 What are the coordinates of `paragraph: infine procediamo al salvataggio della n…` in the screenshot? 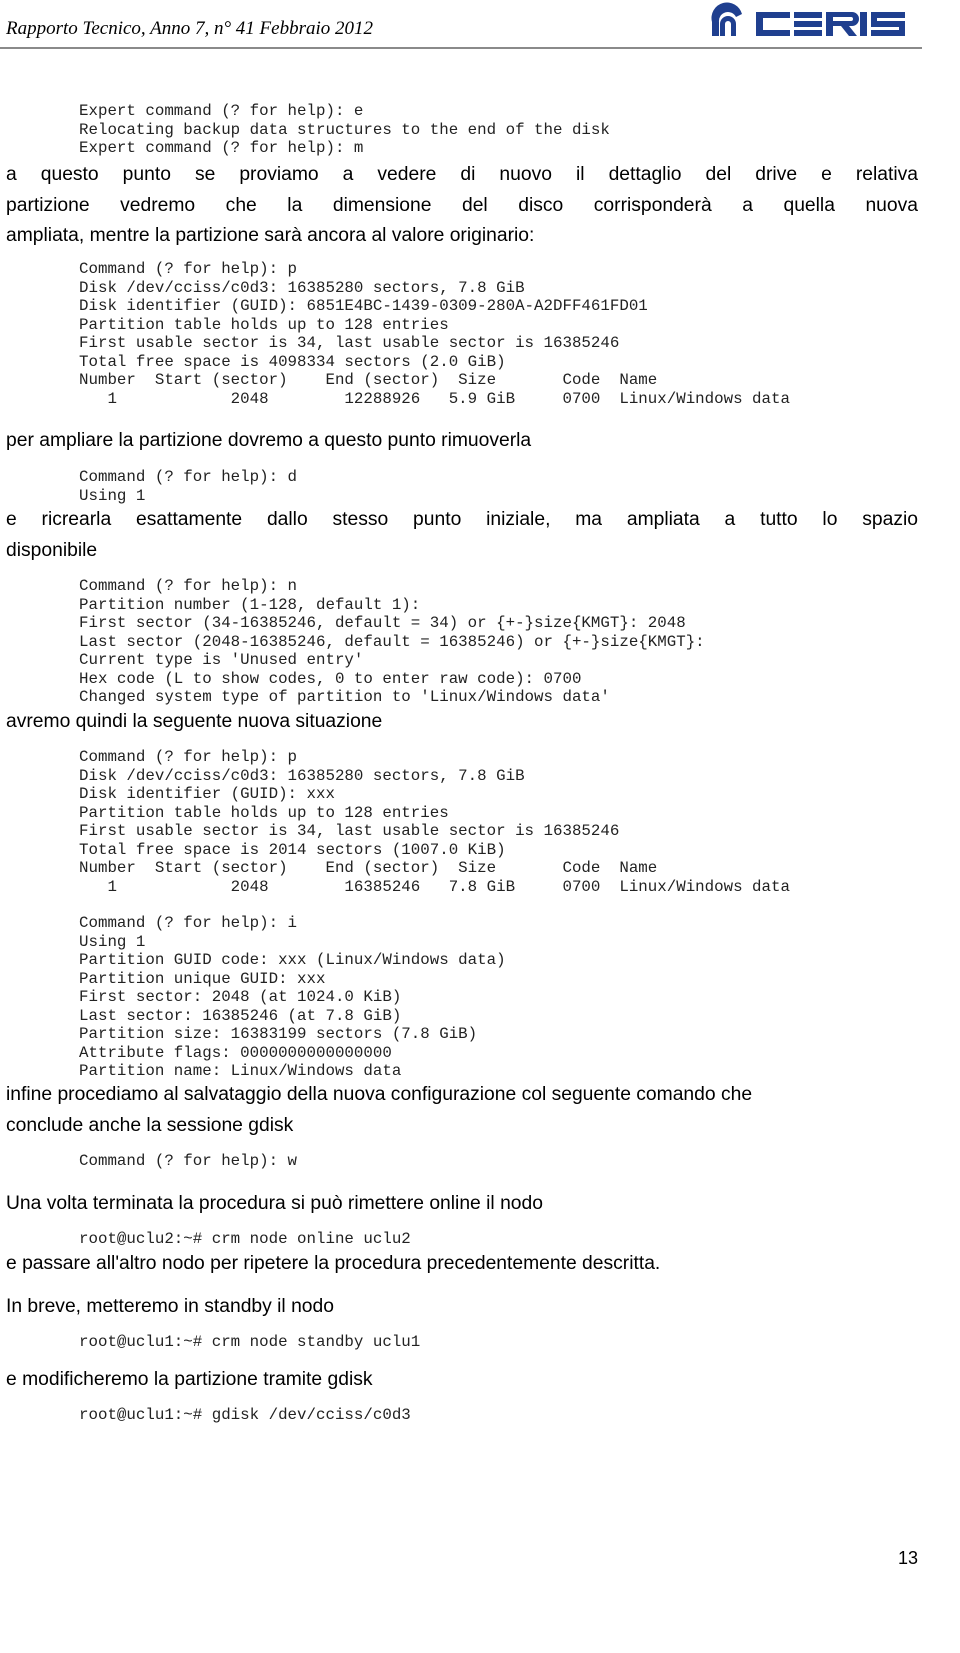 It's located at (462, 1110).